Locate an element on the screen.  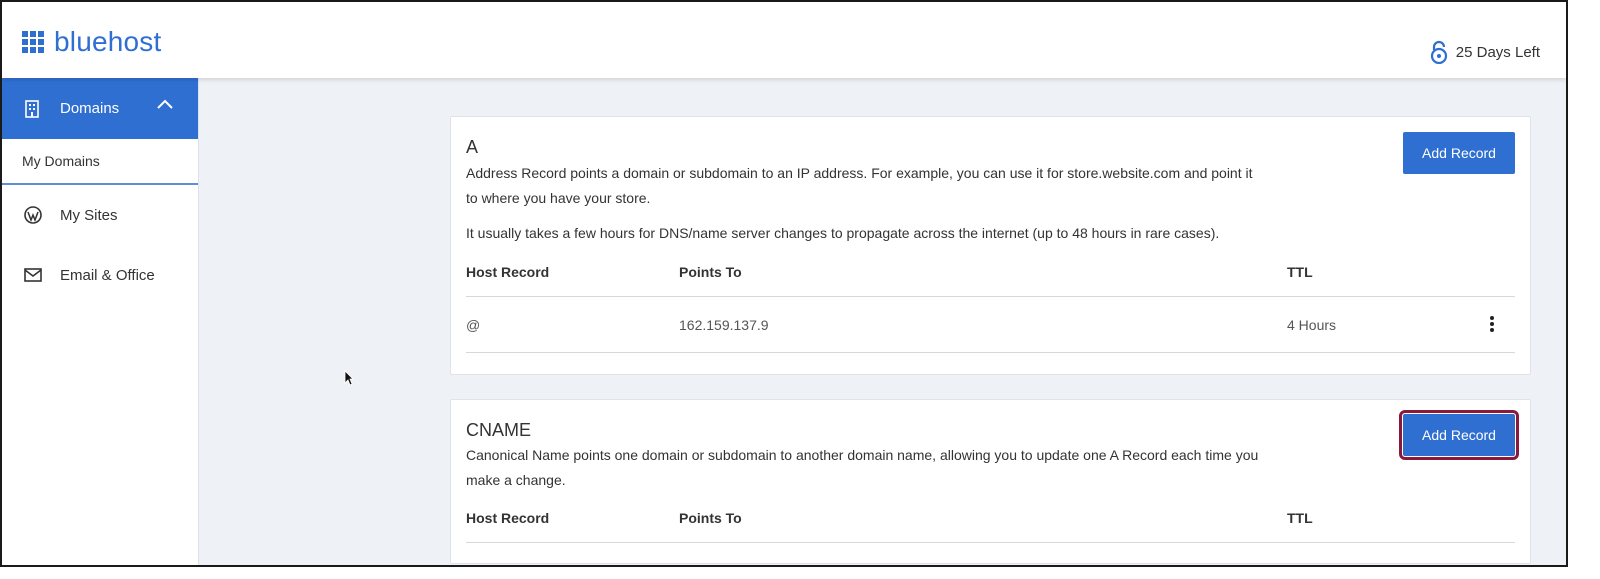
more-options-icon is located at coordinates (1492, 324).